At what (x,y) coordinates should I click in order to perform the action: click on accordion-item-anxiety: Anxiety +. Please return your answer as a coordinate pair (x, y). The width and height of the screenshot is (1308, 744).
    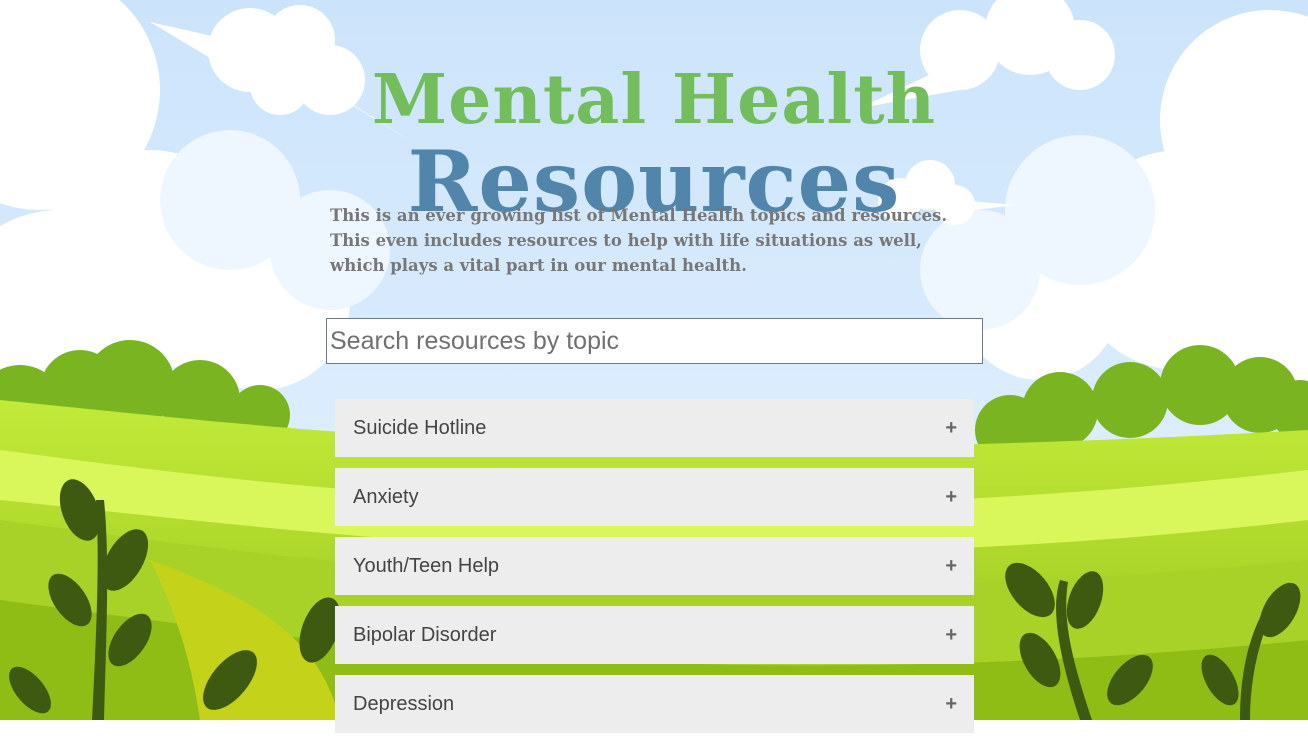
    Looking at the image, I should click on (654, 497).